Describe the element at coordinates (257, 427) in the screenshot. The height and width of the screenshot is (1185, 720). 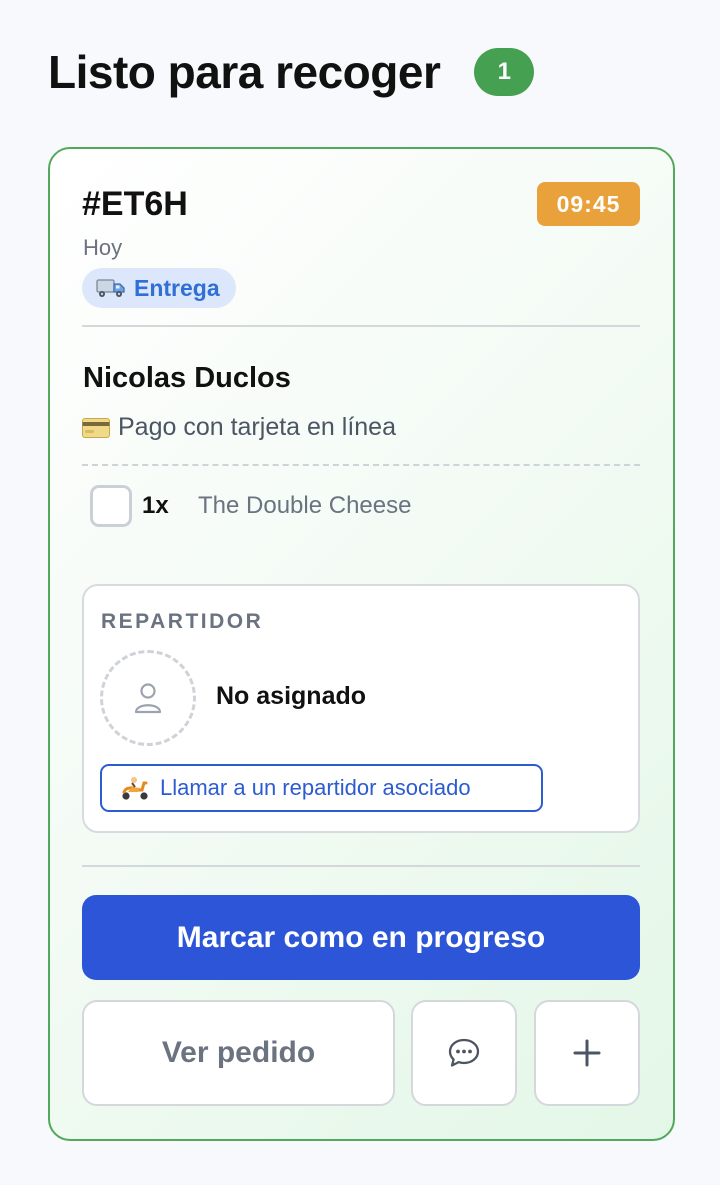
I see `payment-label: Pago con tarjeta en línea` at that location.